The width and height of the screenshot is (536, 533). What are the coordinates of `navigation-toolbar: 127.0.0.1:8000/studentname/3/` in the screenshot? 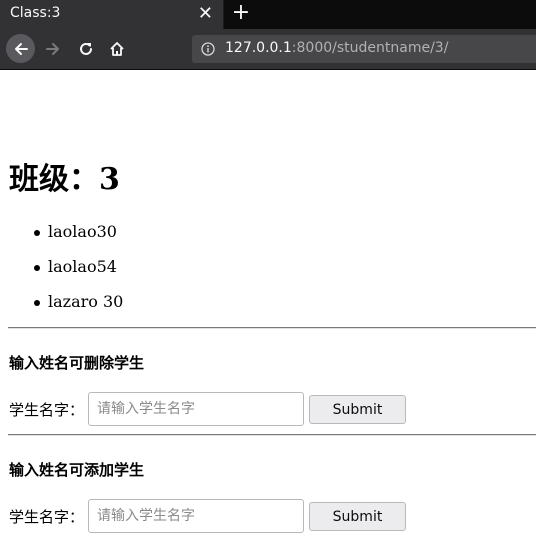 It's located at (268, 49).